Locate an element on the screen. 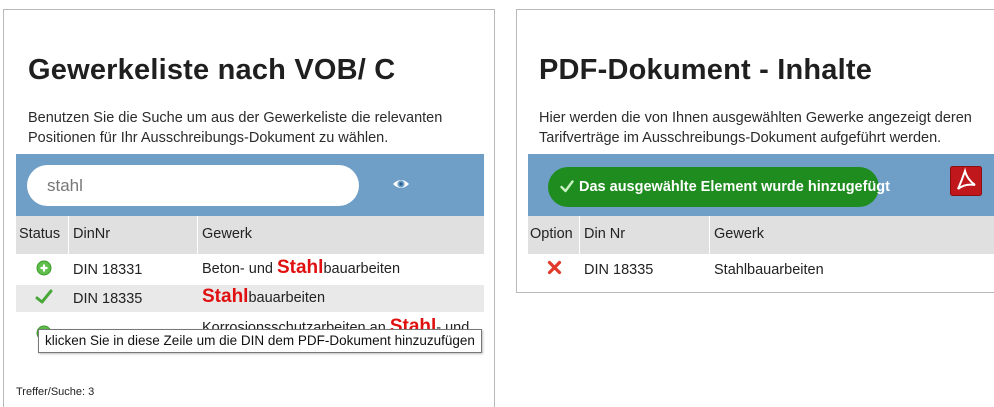 This screenshot has height=407, width=994. page-title: Gewerkeliste nach VOB/ C is located at coordinates (212, 70).